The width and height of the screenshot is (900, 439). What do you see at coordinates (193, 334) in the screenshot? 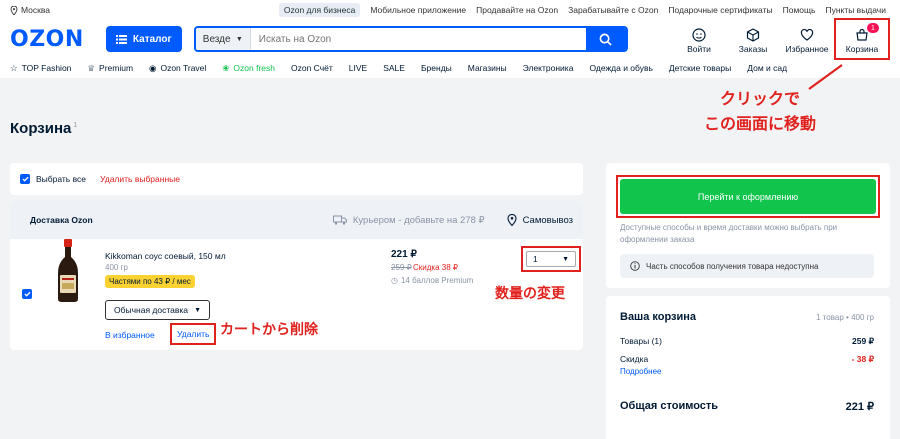
I see `remove-item-button: Удалить` at bounding box center [193, 334].